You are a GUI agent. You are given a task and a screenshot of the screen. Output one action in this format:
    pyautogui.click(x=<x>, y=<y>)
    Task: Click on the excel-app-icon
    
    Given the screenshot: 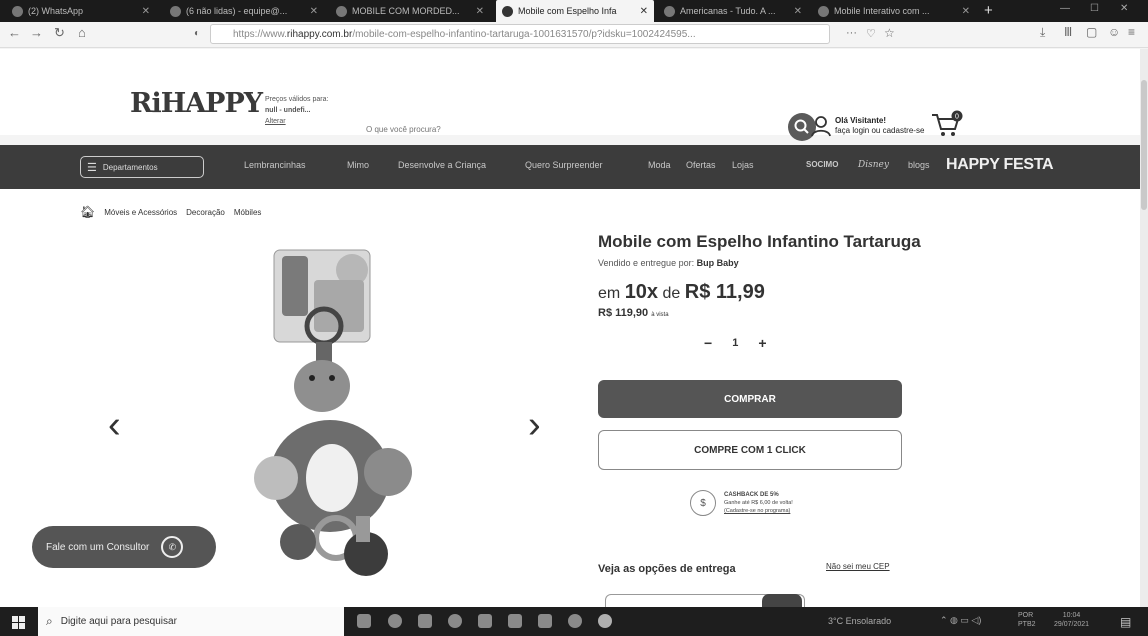 What is the action you would take?
    pyautogui.click(x=515, y=621)
    